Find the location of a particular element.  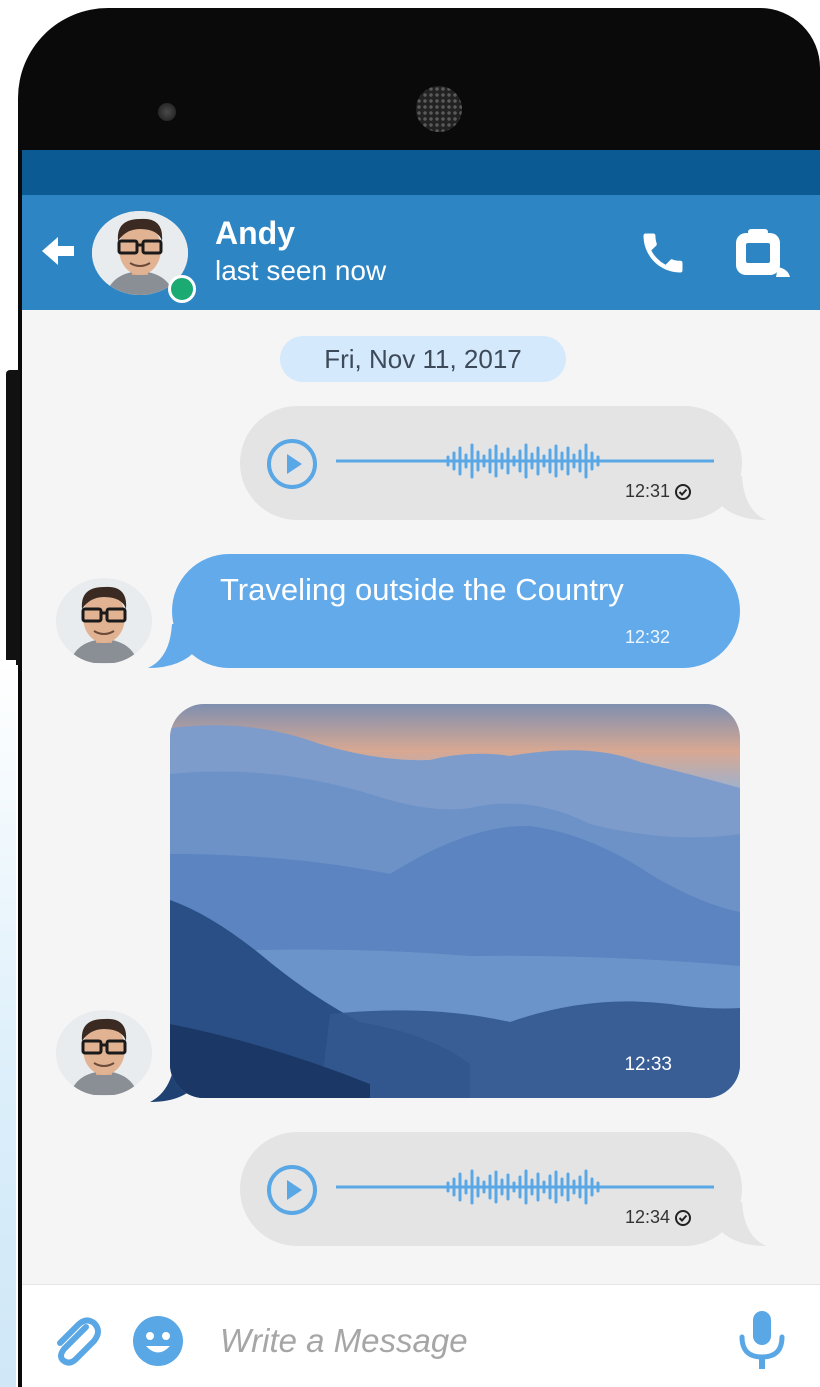

message-time: 12:33 is located at coordinates (648, 1064).